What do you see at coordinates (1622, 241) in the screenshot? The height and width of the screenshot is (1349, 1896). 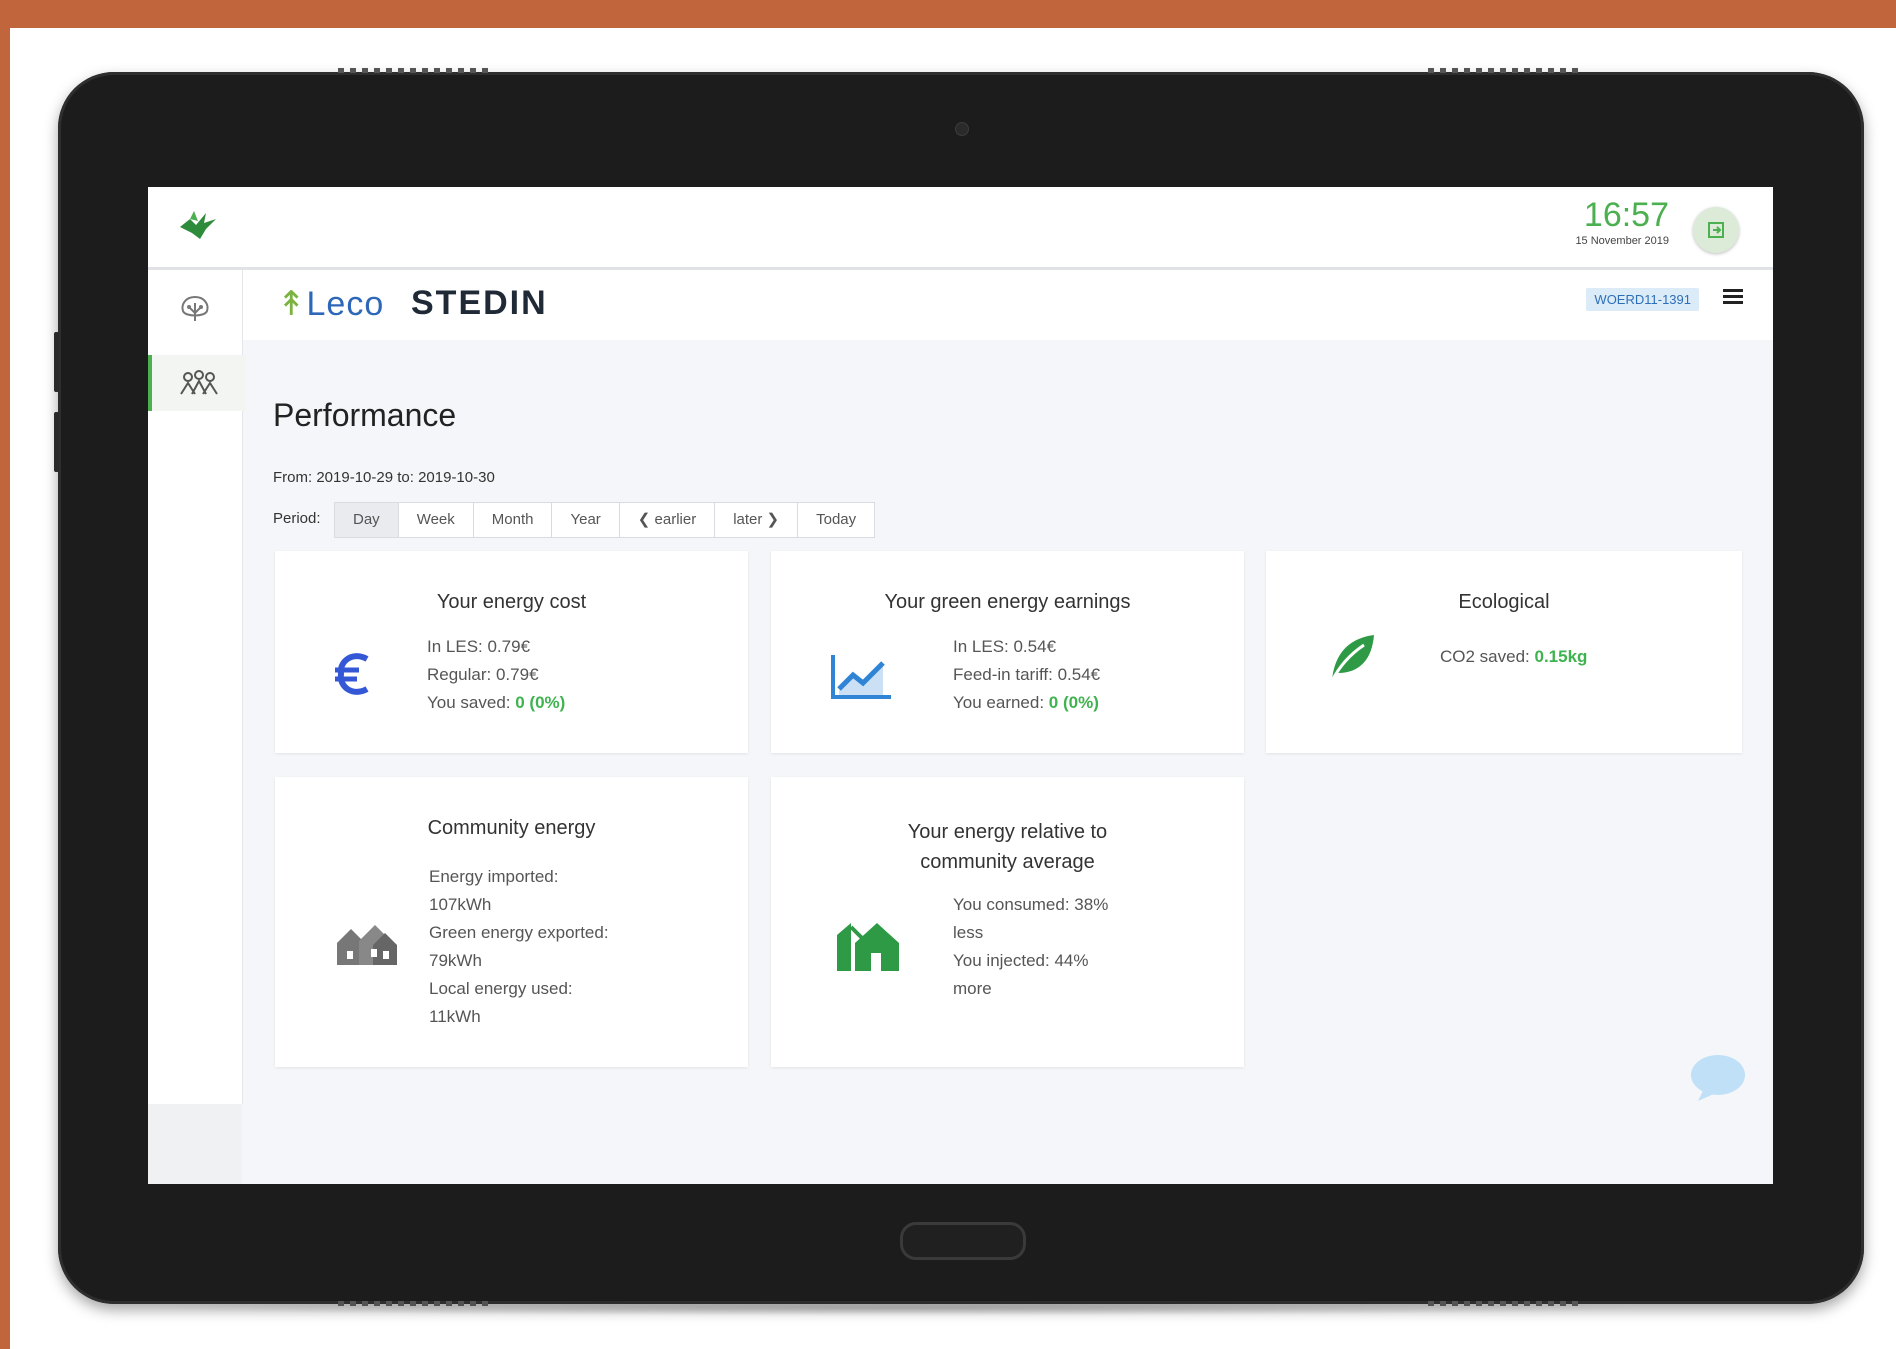 I see `clock-date: 15 November 2019` at bounding box center [1622, 241].